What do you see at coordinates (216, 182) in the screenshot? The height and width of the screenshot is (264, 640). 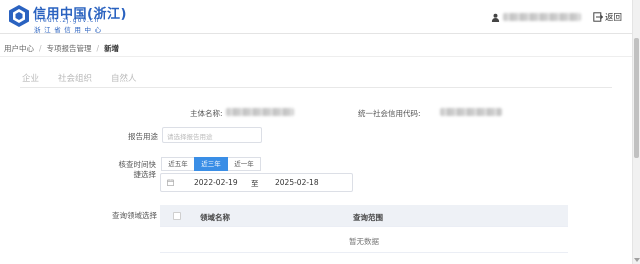 I see `date-start: 2022-02-19` at bounding box center [216, 182].